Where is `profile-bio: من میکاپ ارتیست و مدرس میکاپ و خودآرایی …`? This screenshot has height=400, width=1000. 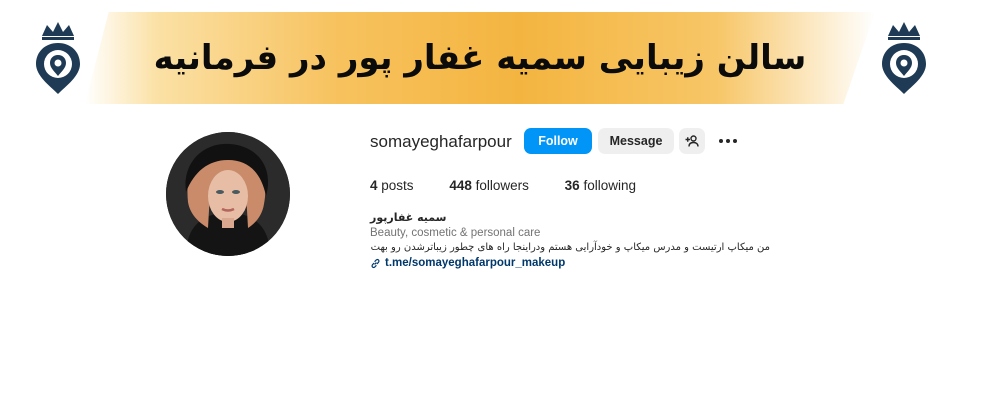
profile-bio: من میکاپ ارتیست و مدرس میکاپ و خودآرایی … is located at coordinates (570, 247).